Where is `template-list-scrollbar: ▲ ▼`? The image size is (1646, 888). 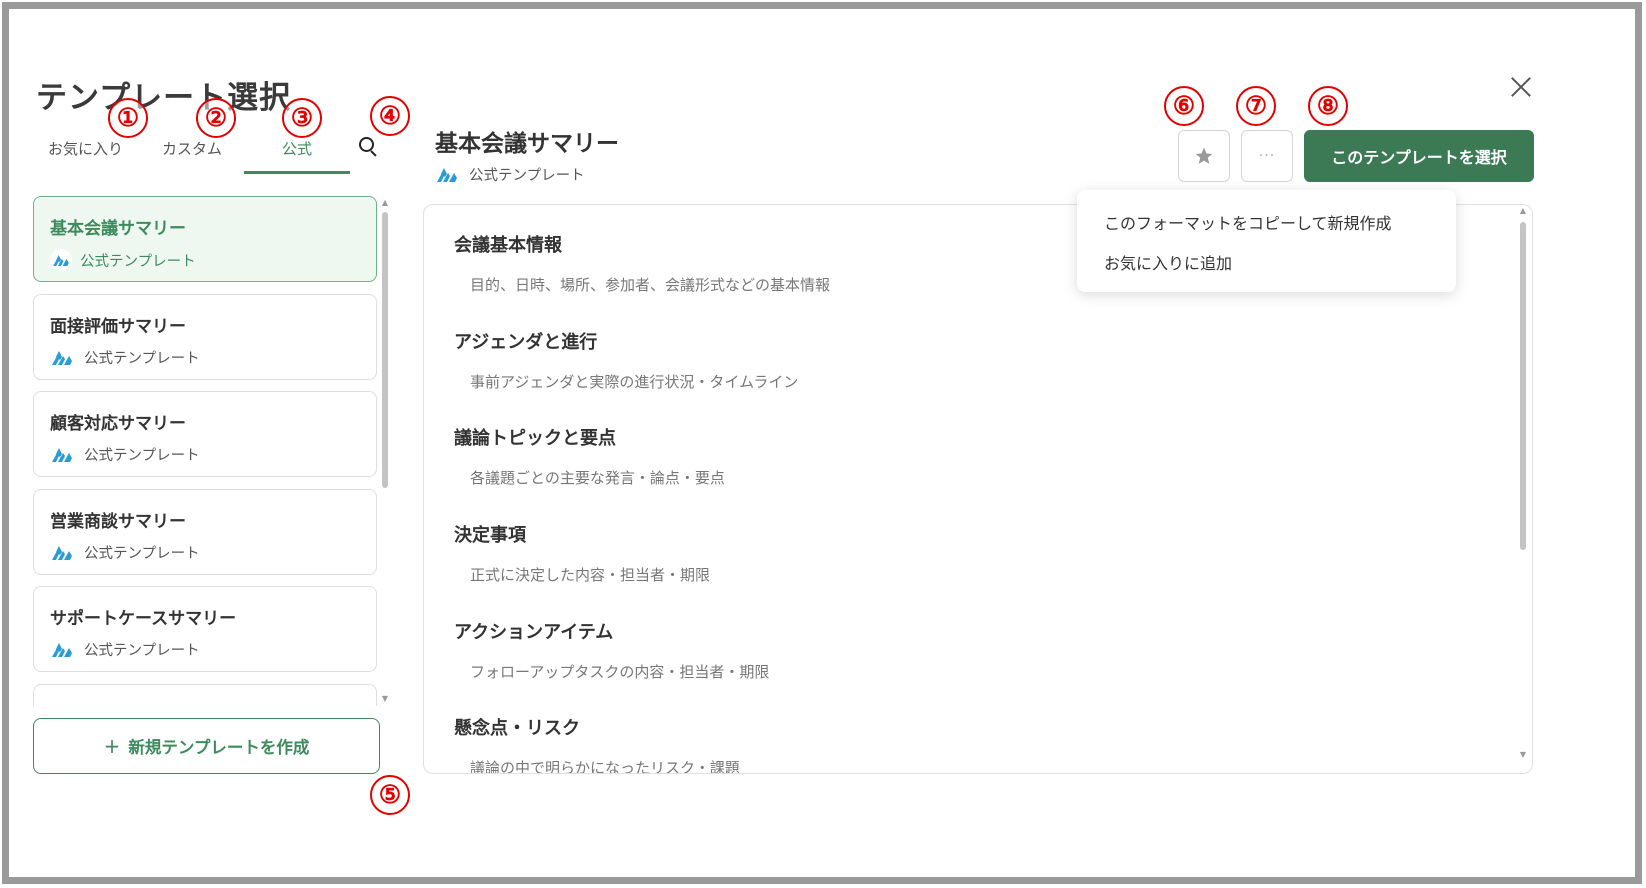
template-list-scrollbar: ▲ ▼ is located at coordinates (385, 452).